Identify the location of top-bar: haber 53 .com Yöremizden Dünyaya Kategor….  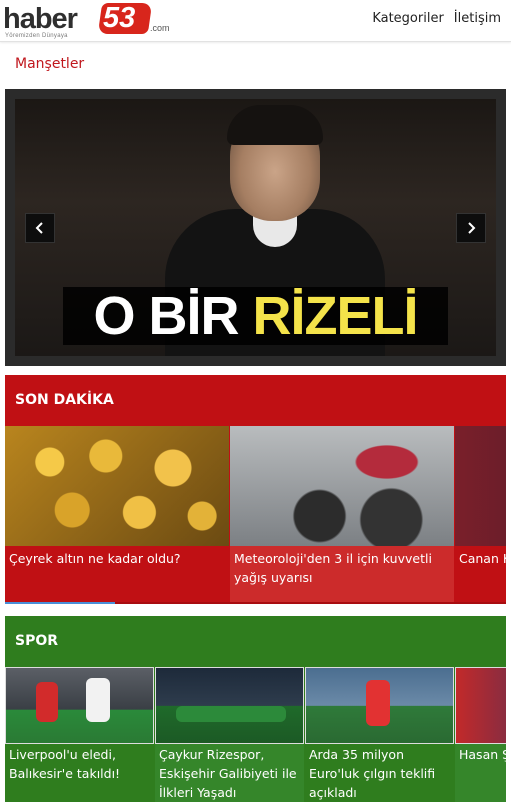
(255, 21).